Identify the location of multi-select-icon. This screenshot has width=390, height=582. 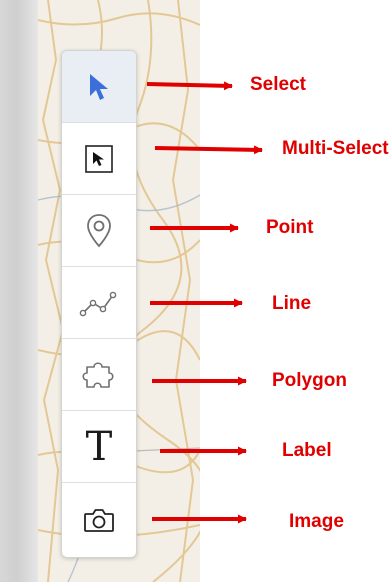
(99, 158).